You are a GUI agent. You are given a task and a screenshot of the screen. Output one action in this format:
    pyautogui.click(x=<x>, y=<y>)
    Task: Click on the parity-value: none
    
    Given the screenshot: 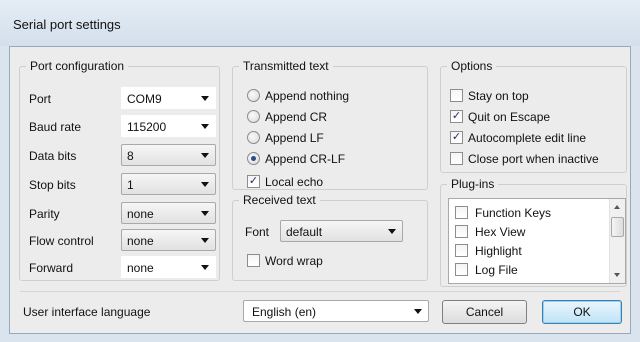 What is the action you would take?
    pyautogui.click(x=140, y=214)
    